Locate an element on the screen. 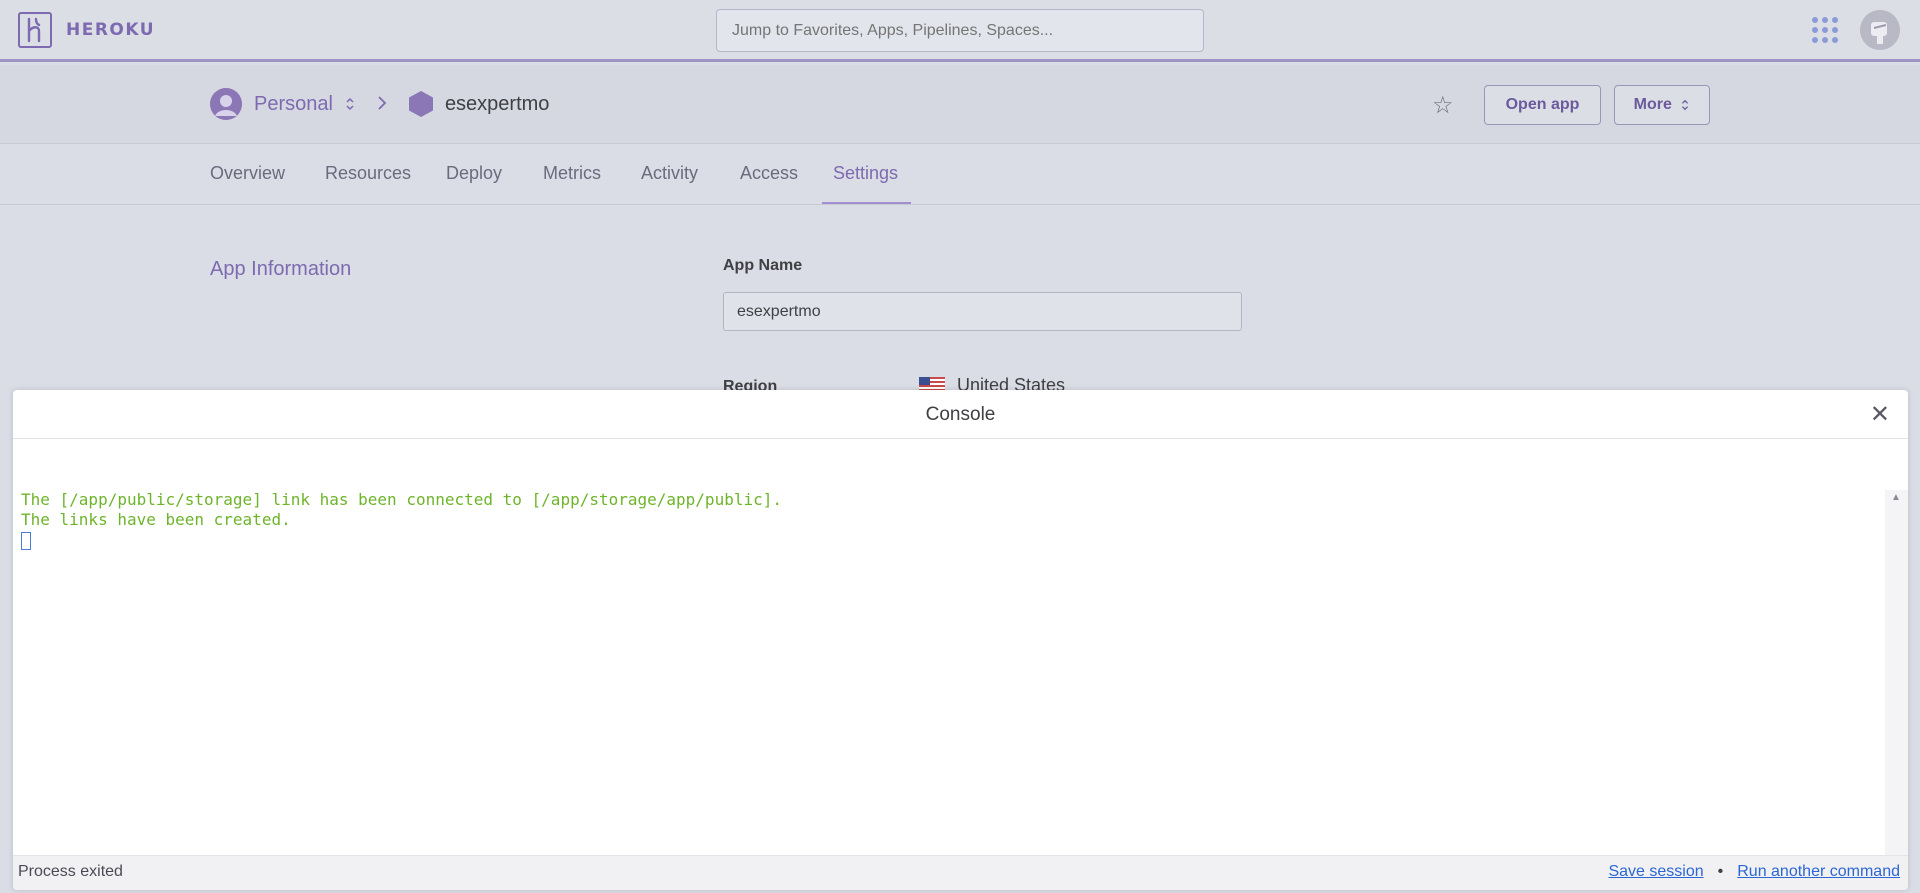 The height and width of the screenshot is (893, 1920). app-header: Personal esexpertmo ☆ Open app More is located at coordinates (960, 104).